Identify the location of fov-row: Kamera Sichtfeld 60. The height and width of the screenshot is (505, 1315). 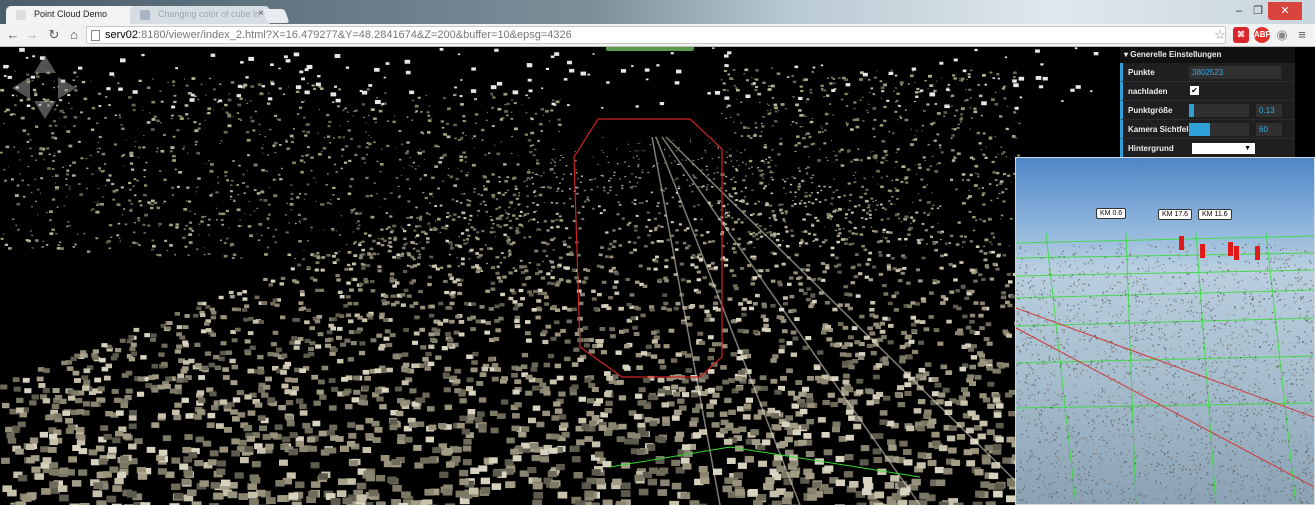
(1207, 129).